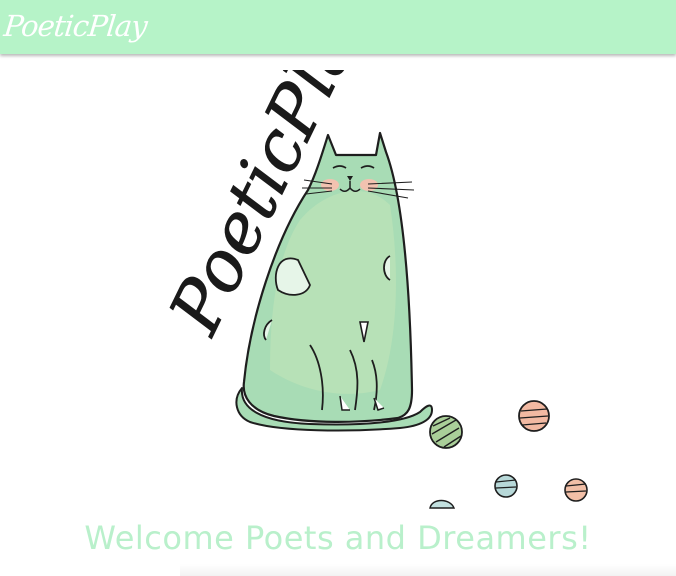 The height and width of the screenshot is (576, 676). I want to click on content-card-edge, so click(428, 570).